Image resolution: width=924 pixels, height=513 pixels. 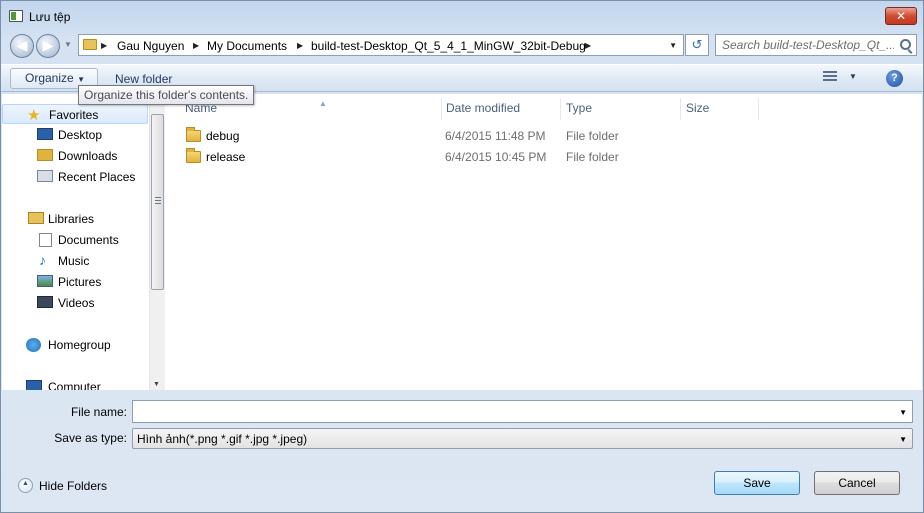 What do you see at coordinates (830, 77) in the screenshot?
I see `details-view-icon` at bounding box center [830, 77].